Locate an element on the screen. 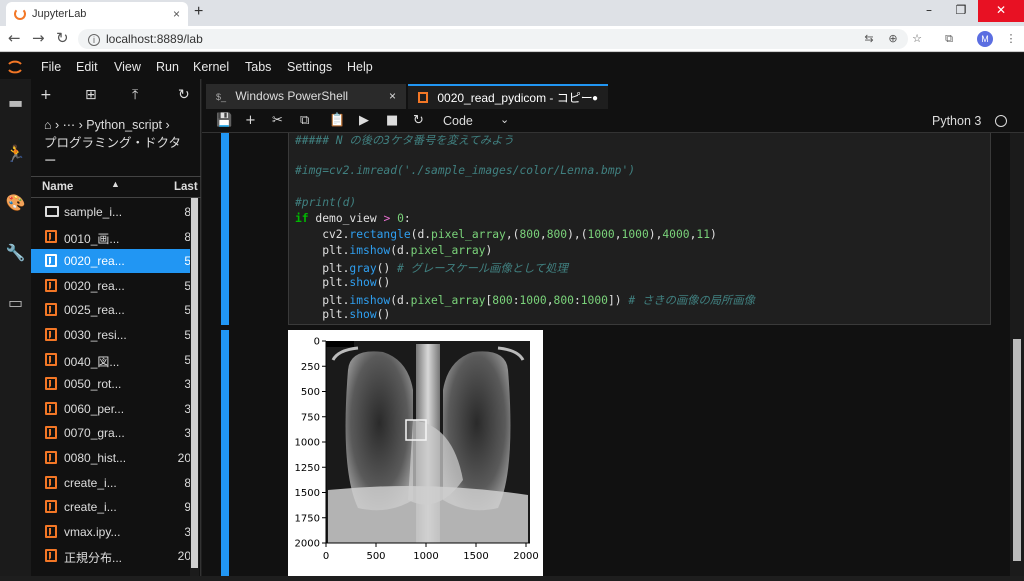 The width and height of the screenshot is (1024, 581). file-row: 0080_hist... 20 is located at coordinates (111, 458).